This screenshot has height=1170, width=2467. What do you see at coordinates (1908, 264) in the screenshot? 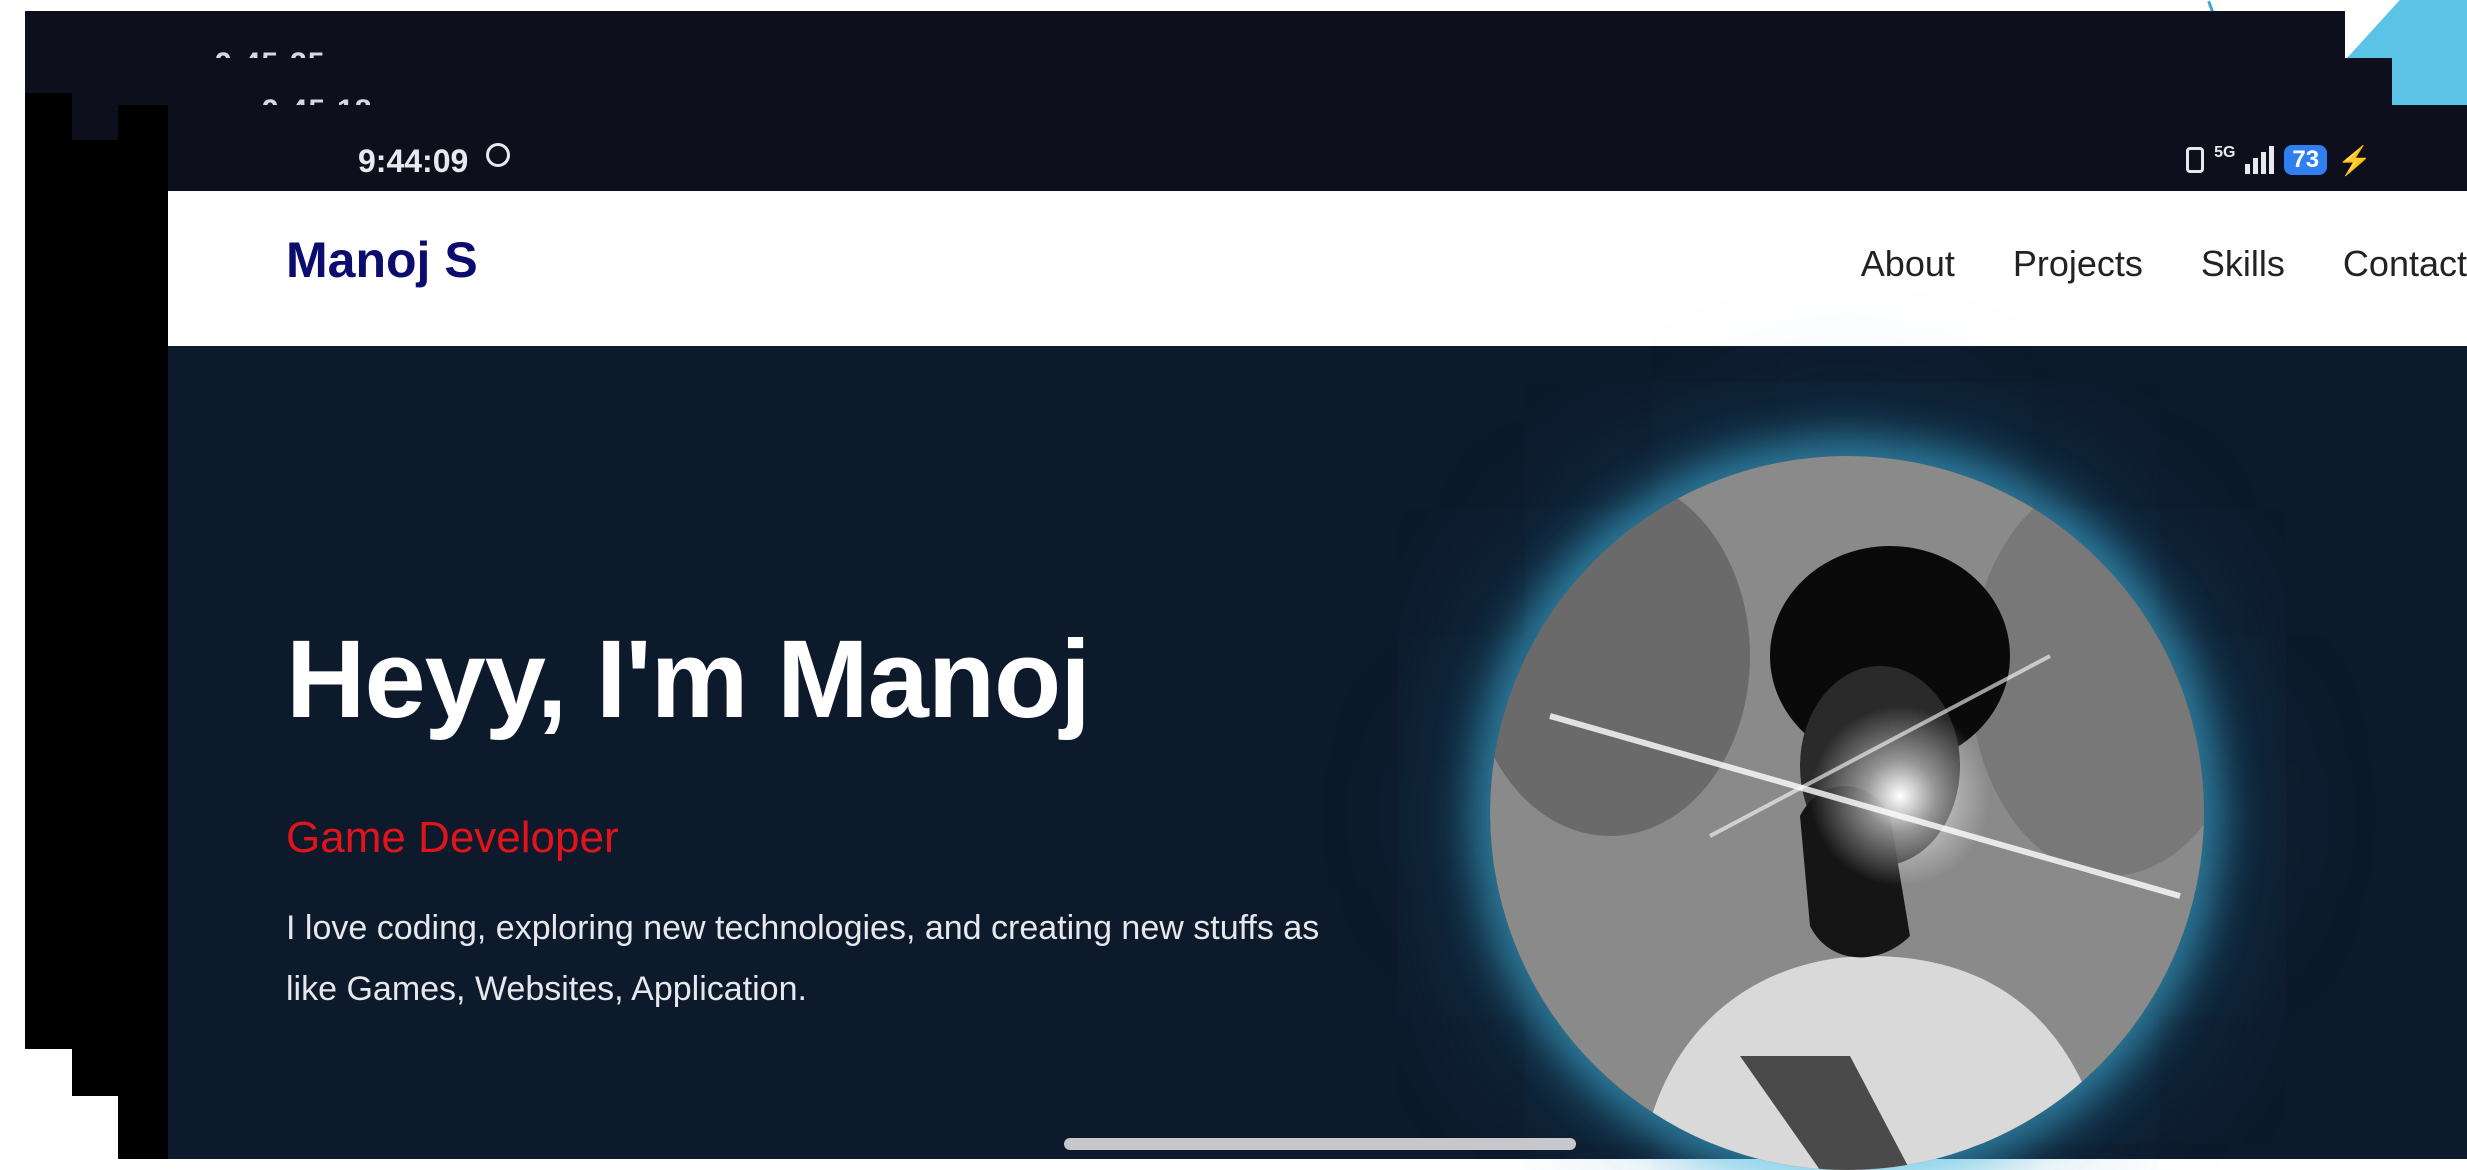
I see `nav-link-about: About` at bounding box center [1908, 264].